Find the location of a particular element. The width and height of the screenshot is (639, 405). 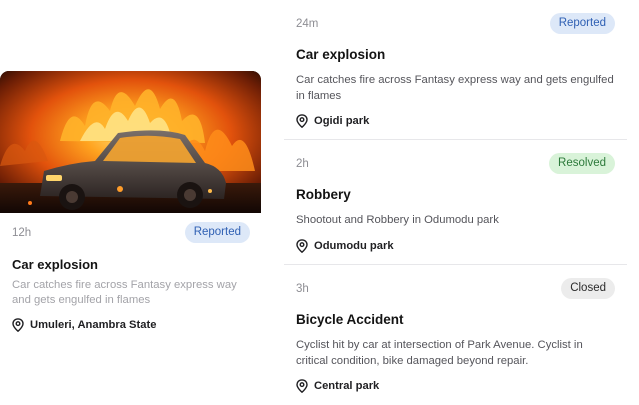

incident-photo is located at coordinates (130, 142).